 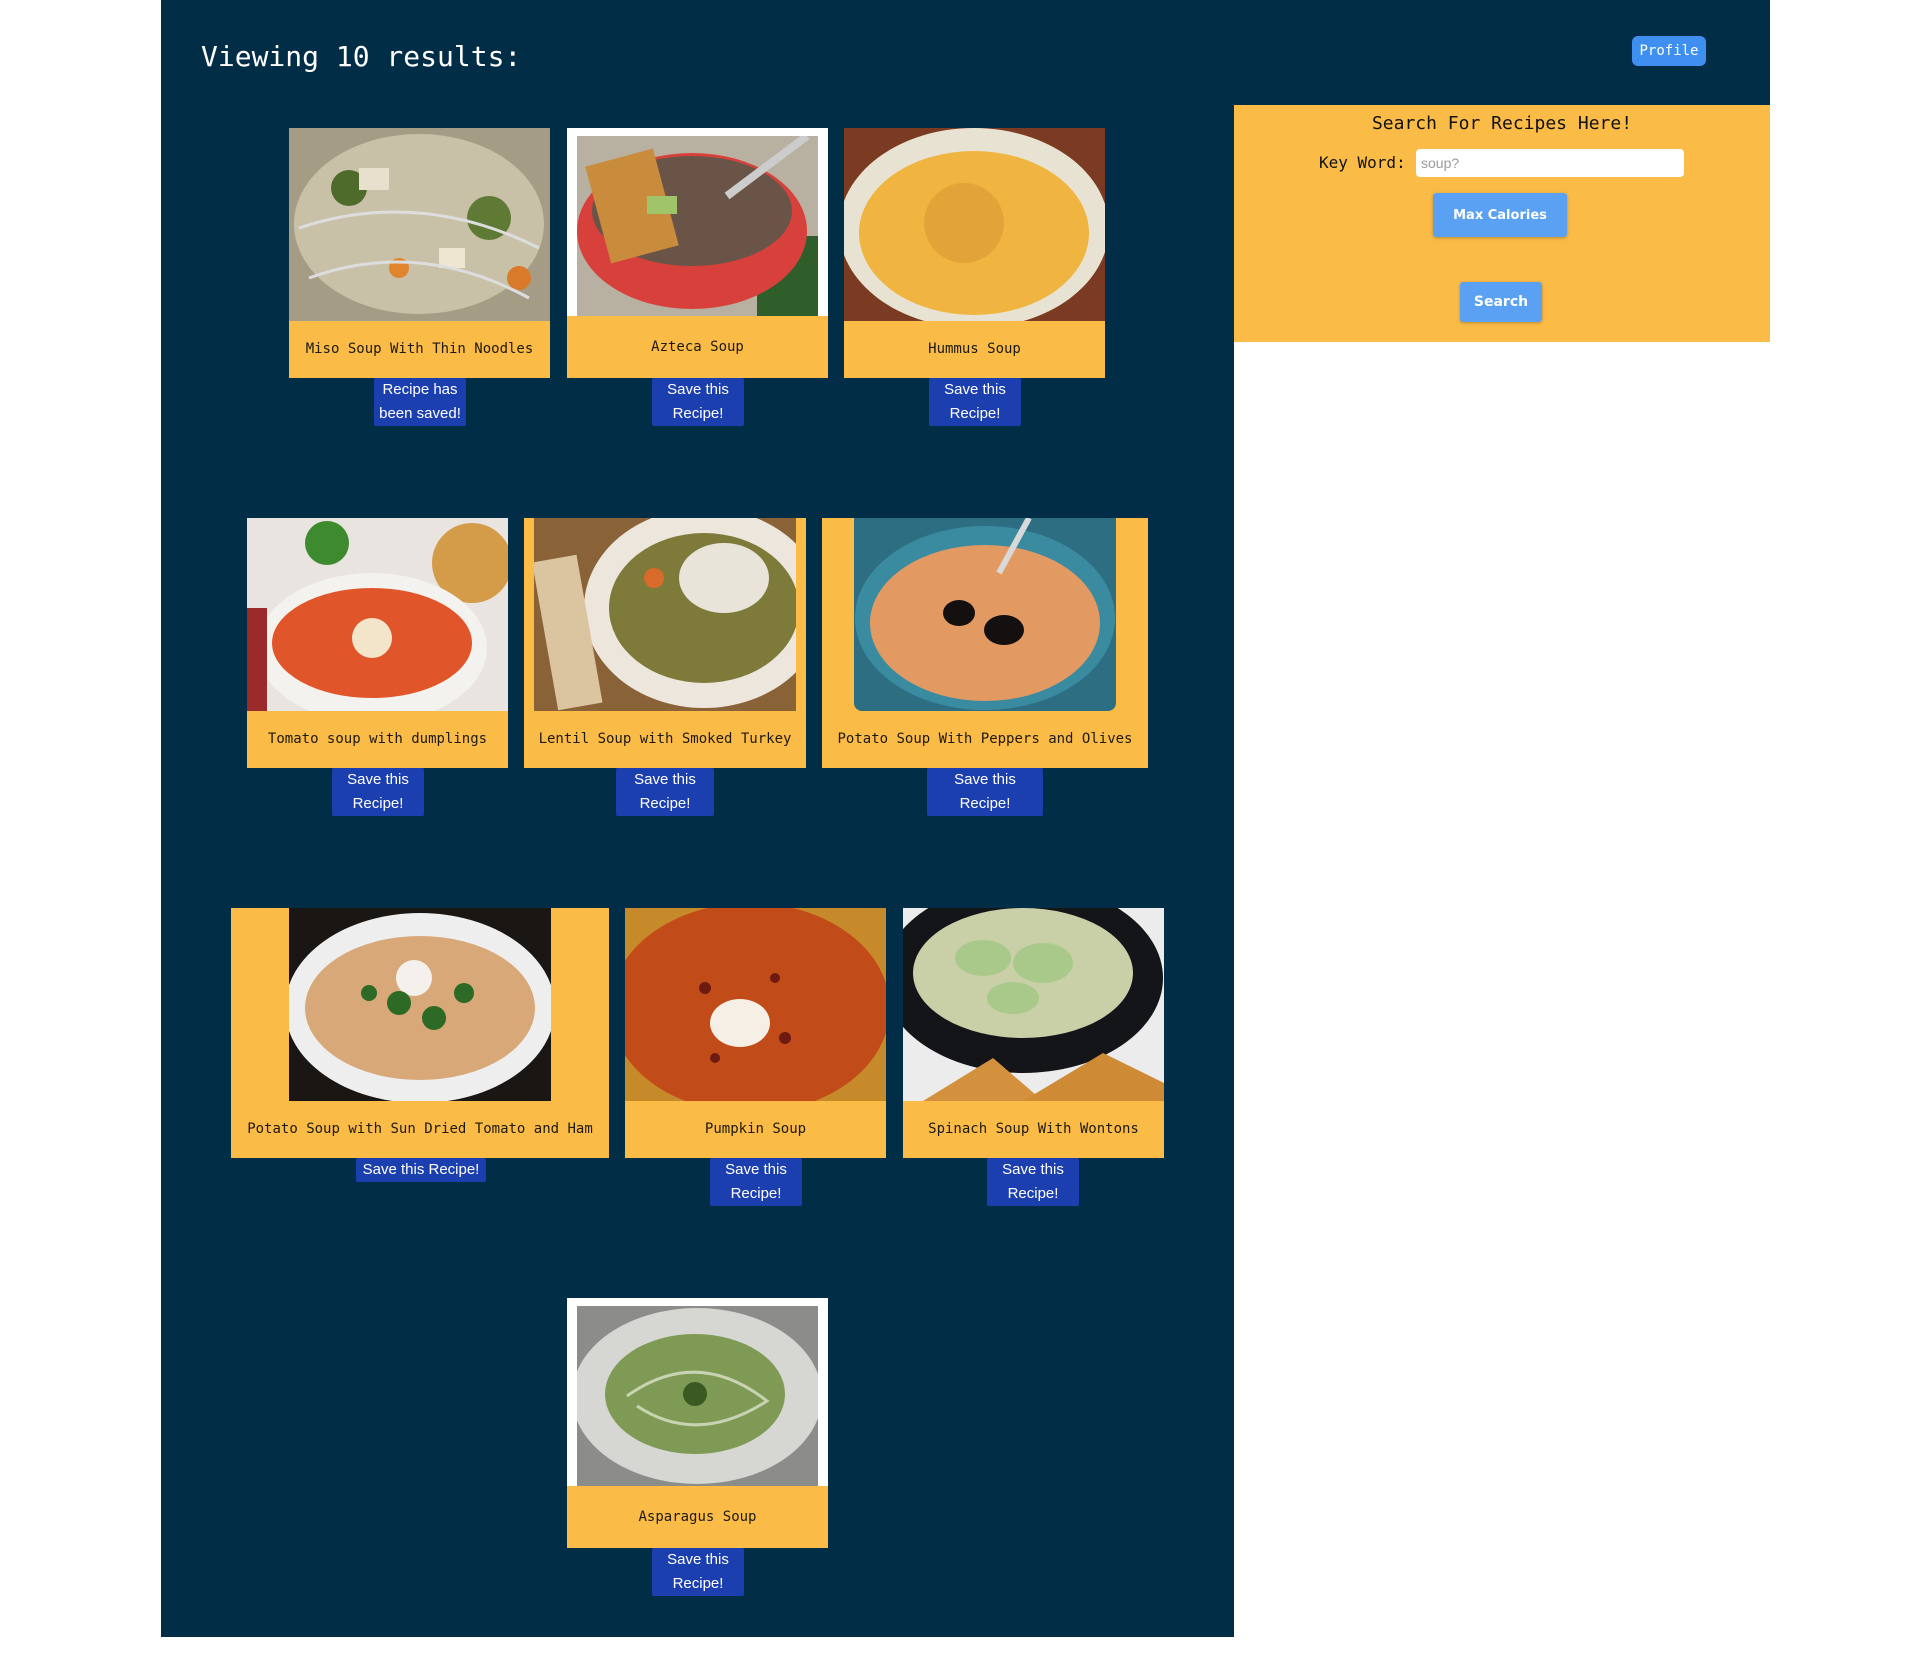 I want to click on recipe-card: Azteca Soup, so click(x=697, y=253).